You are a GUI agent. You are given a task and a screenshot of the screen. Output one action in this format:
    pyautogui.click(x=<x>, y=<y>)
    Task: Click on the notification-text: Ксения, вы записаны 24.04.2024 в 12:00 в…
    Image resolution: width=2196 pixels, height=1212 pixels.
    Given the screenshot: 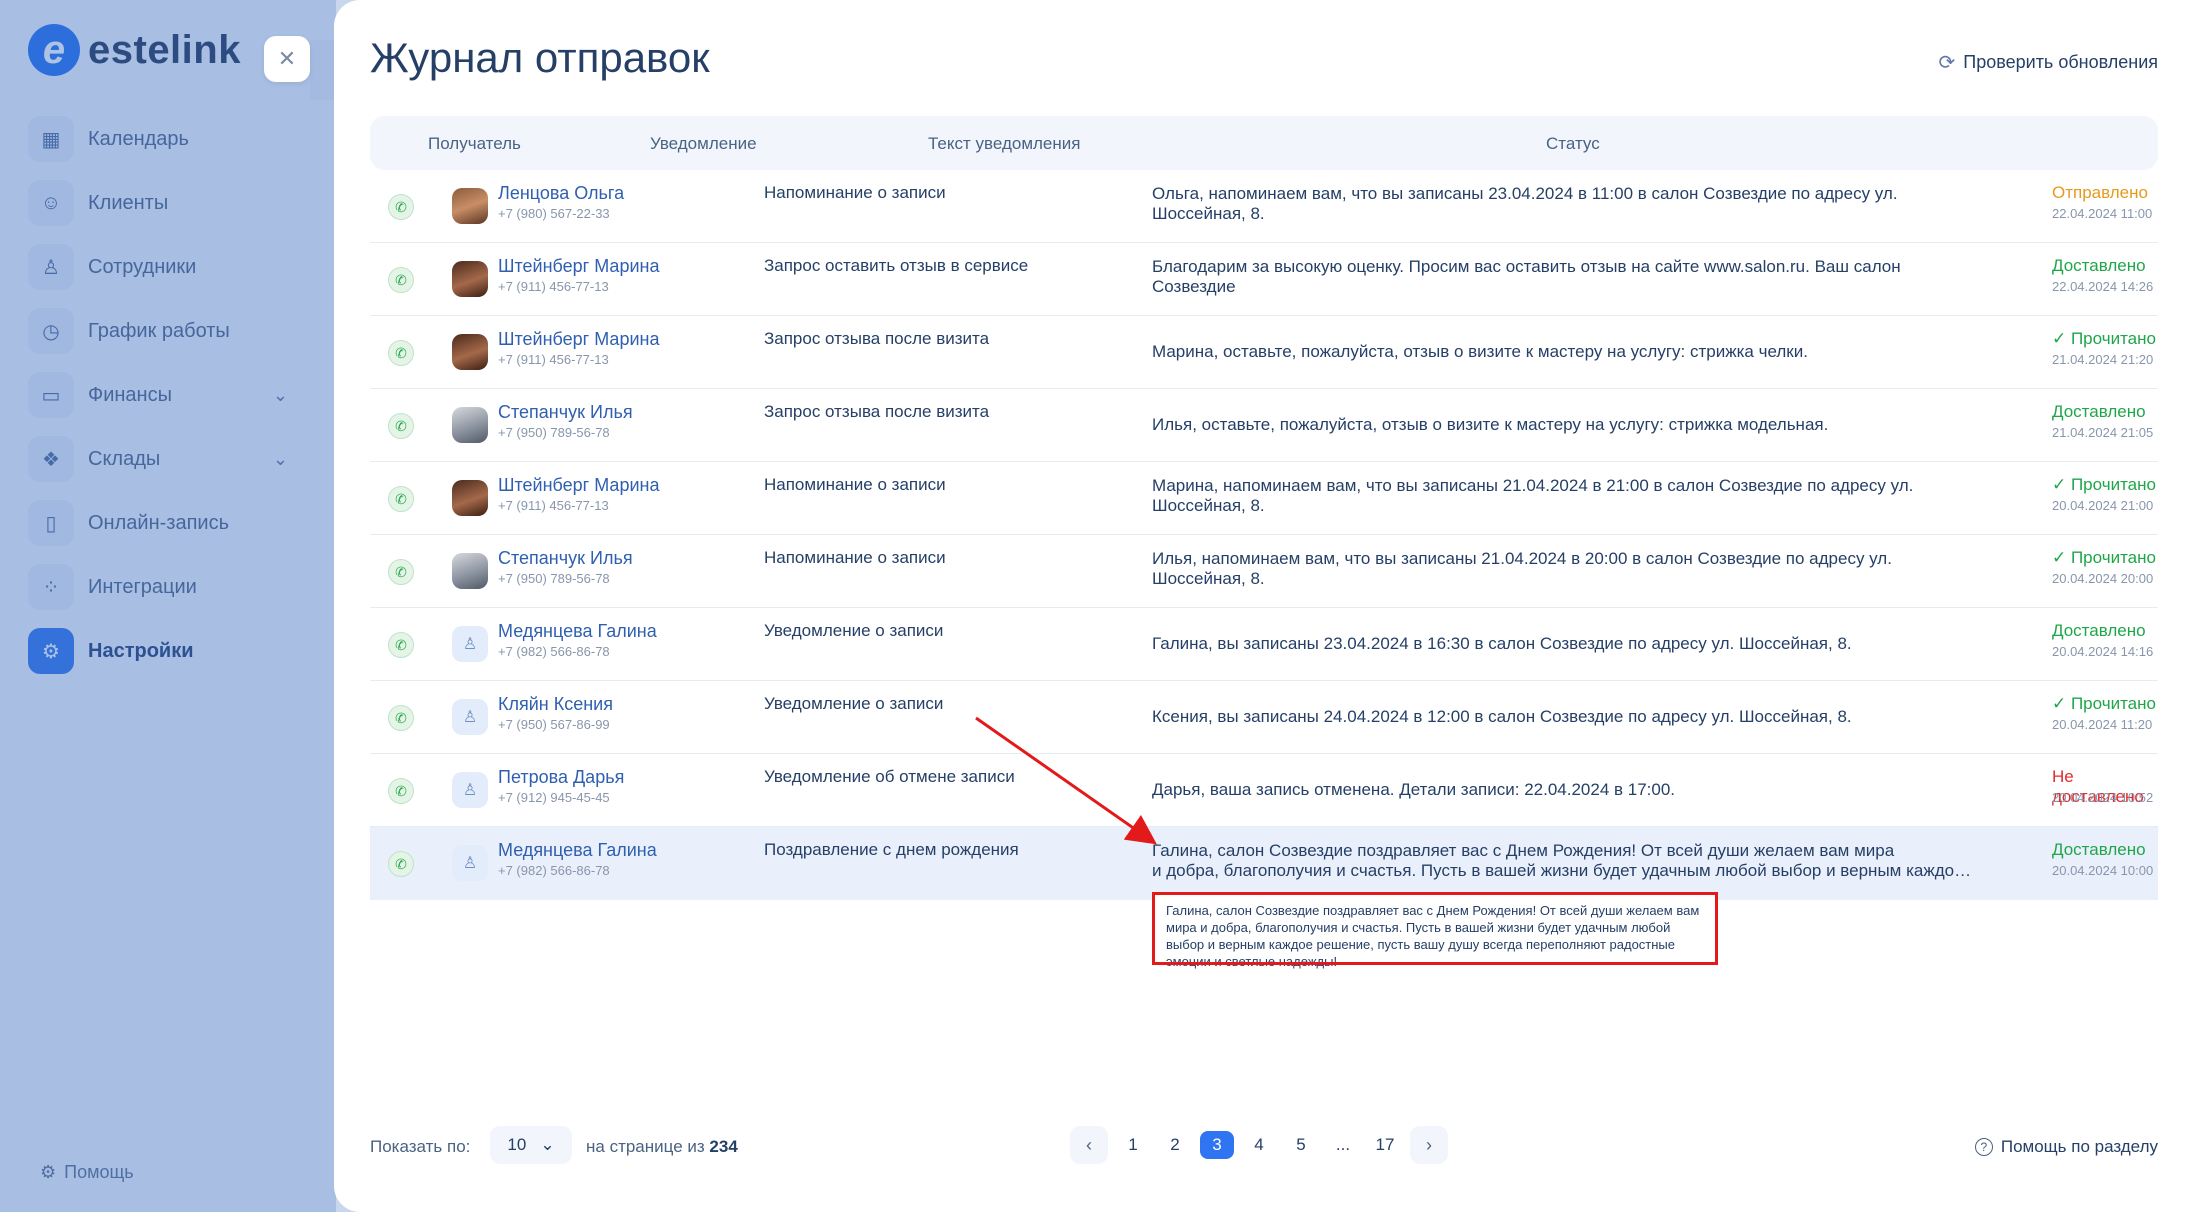 What is the action you would take?
    pyautogui.click(x=1562, y=717)
    